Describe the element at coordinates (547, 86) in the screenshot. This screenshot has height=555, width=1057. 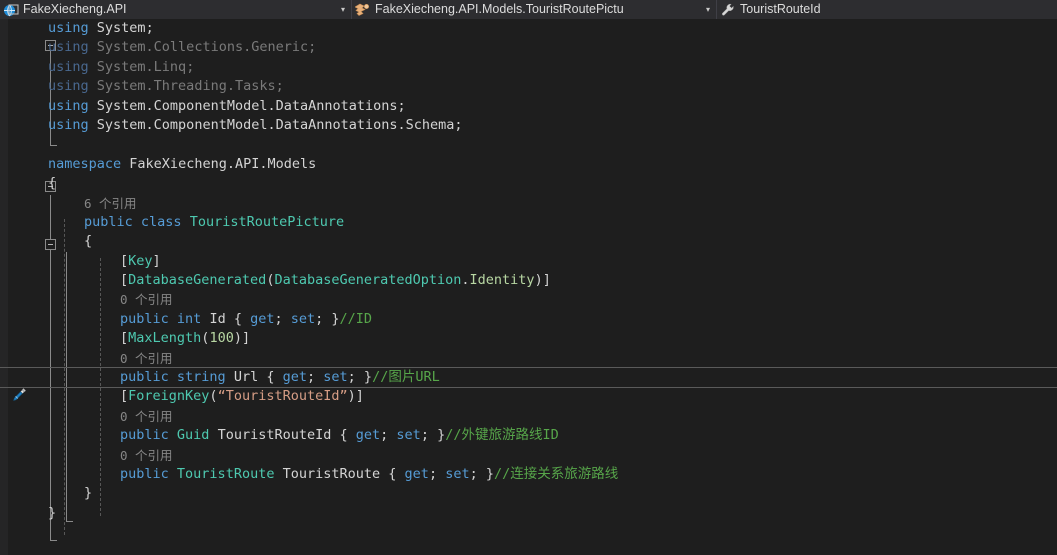
I see `code-line: using System.Threading.Tasks;` at that location.